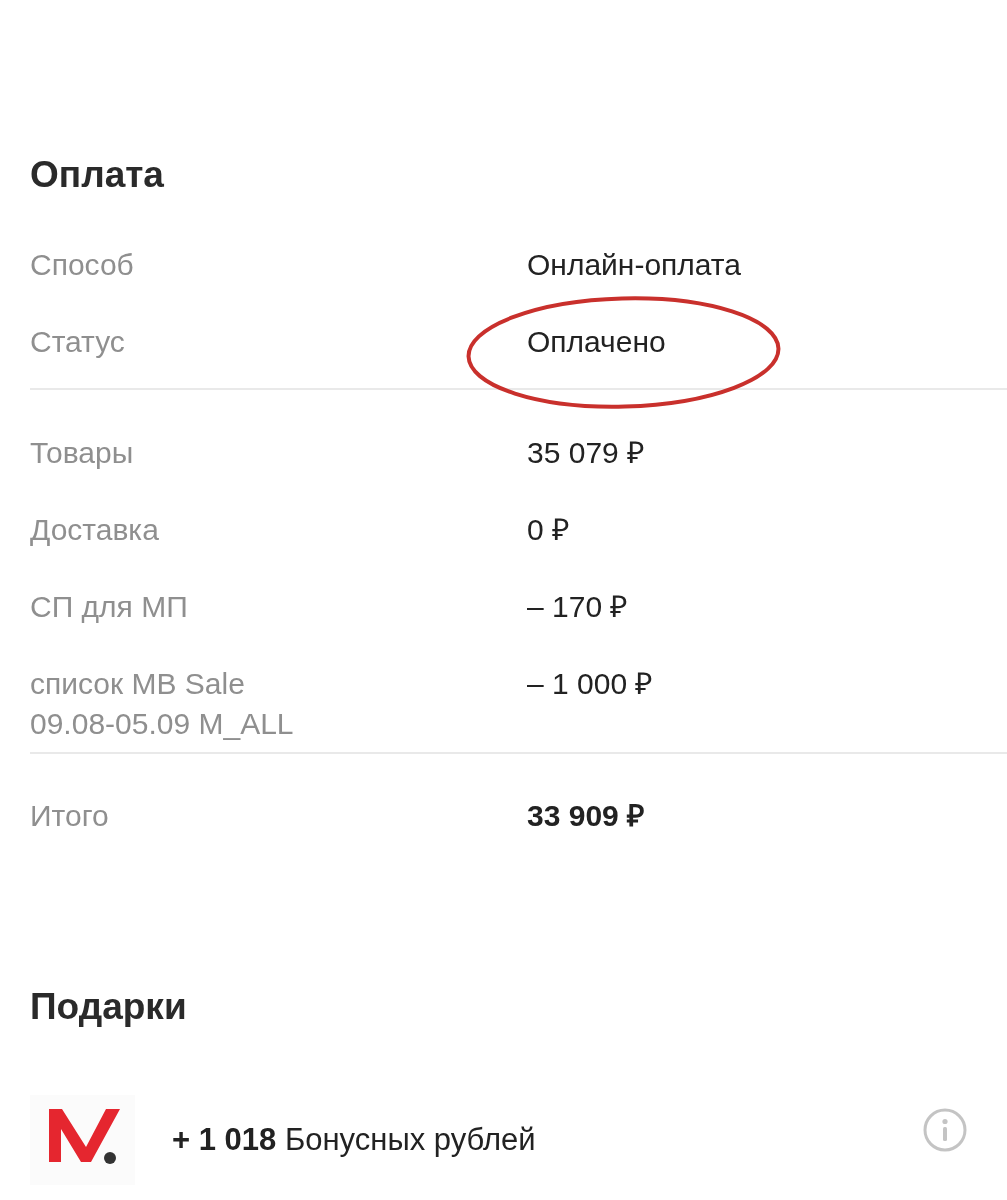 This screenshot has height=1200, width=1007. I want to click on row-label: СП для МП, so click(109, 606).